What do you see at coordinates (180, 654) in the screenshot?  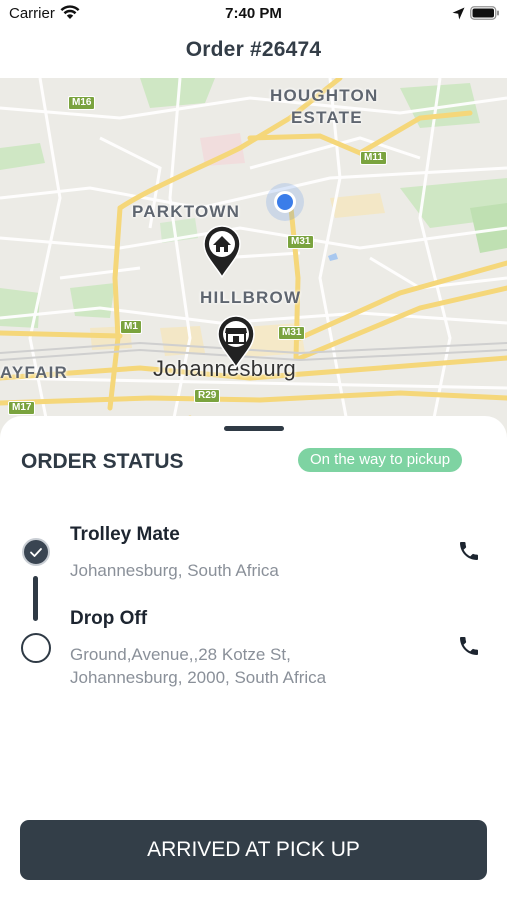 I see `dropoff-stop-address-line1: Ground,Avenue,,28 Kotze St,` at bounding box center [180, 654].